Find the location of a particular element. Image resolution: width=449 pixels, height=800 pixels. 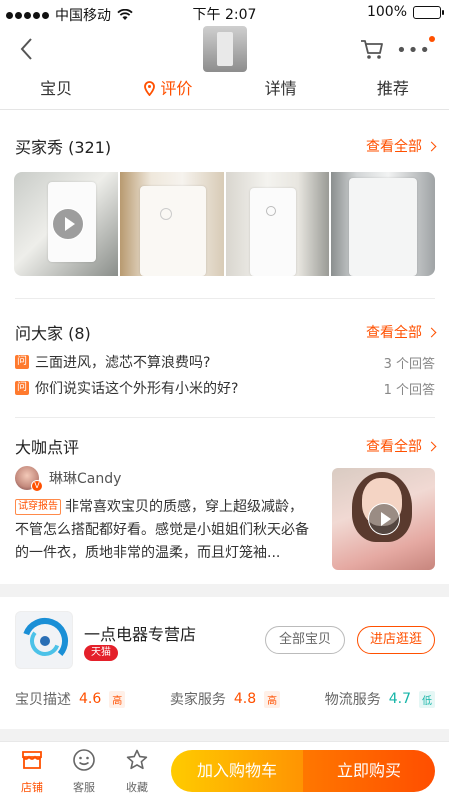

buyer-show-header: 买家秀 (321) 查看全部 is located at coordinates (226, 146).